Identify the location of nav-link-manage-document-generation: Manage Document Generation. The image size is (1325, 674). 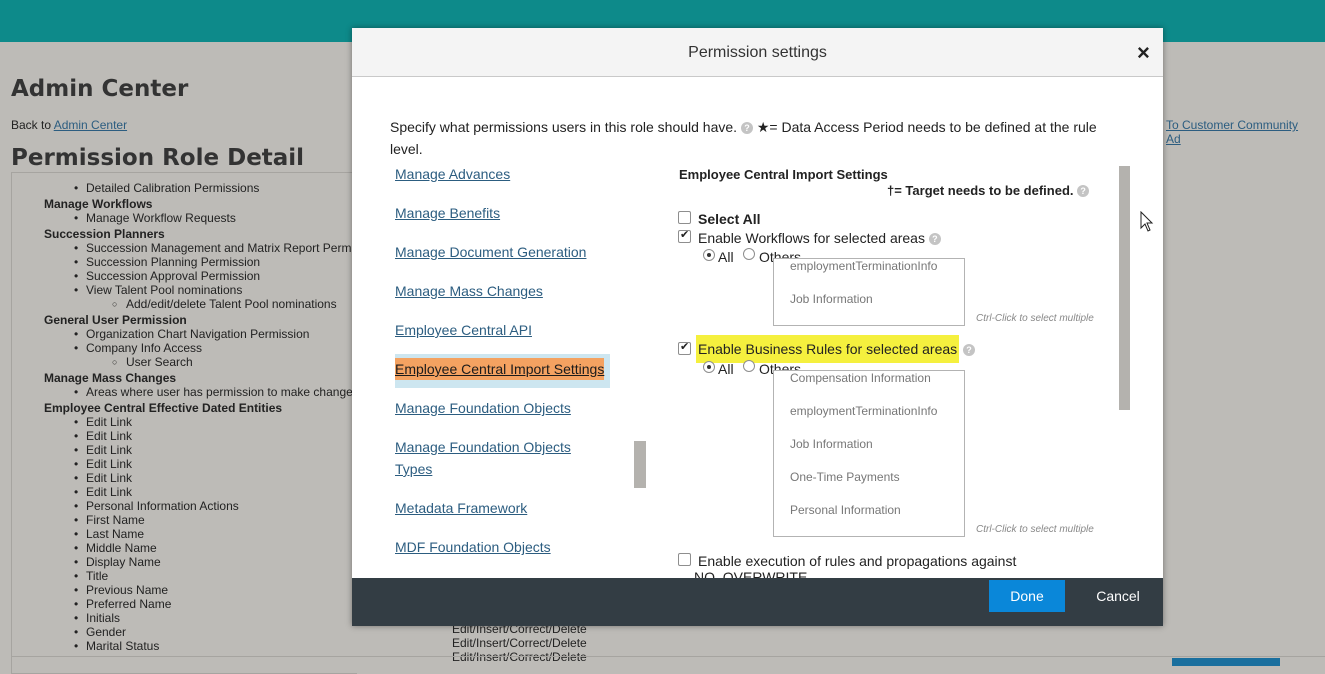
(490, 252).